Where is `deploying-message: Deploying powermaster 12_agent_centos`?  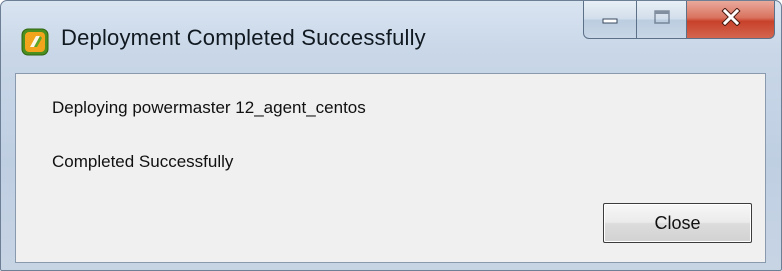
deploying-message: Deploying powermaster 12_agent_centos is located at coordinates (209, 107).